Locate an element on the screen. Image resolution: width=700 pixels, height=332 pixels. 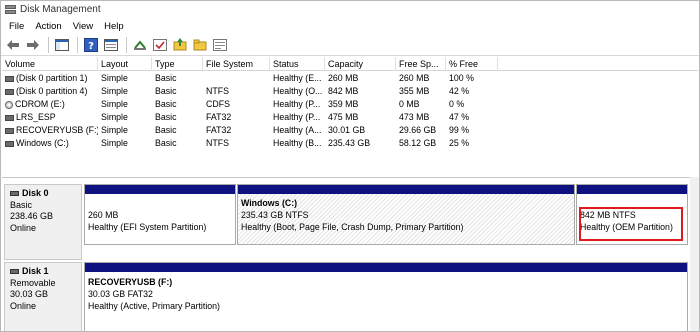
percent-free-cell: 42 % is located at coordinates (459, 91).